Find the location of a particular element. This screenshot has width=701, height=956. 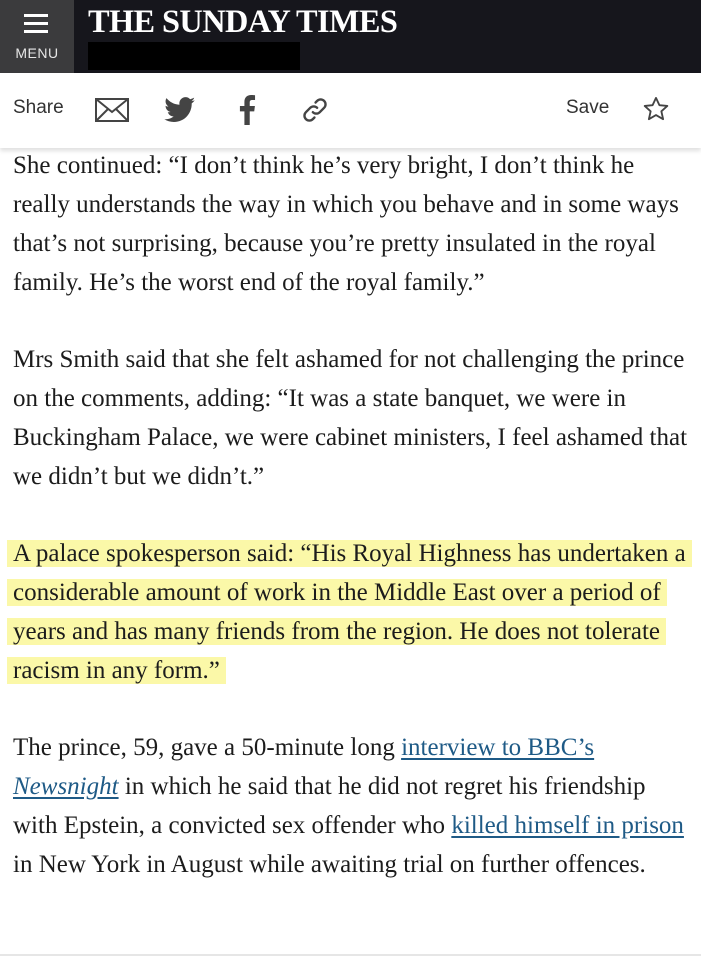

hamburger-icon is located at coordinates (36, 24).